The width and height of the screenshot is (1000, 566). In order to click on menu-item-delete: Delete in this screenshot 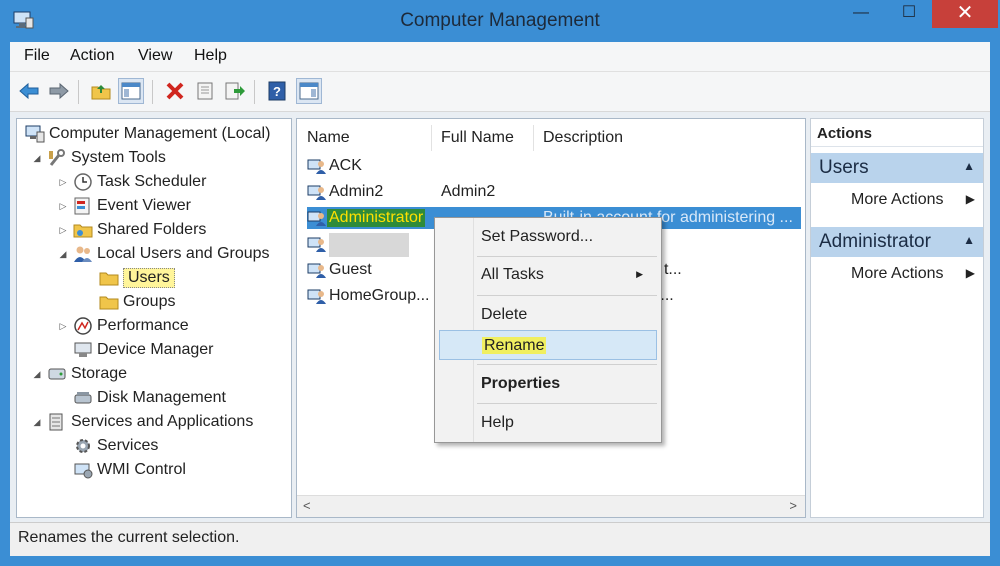, I will do `click(548, 315)`.